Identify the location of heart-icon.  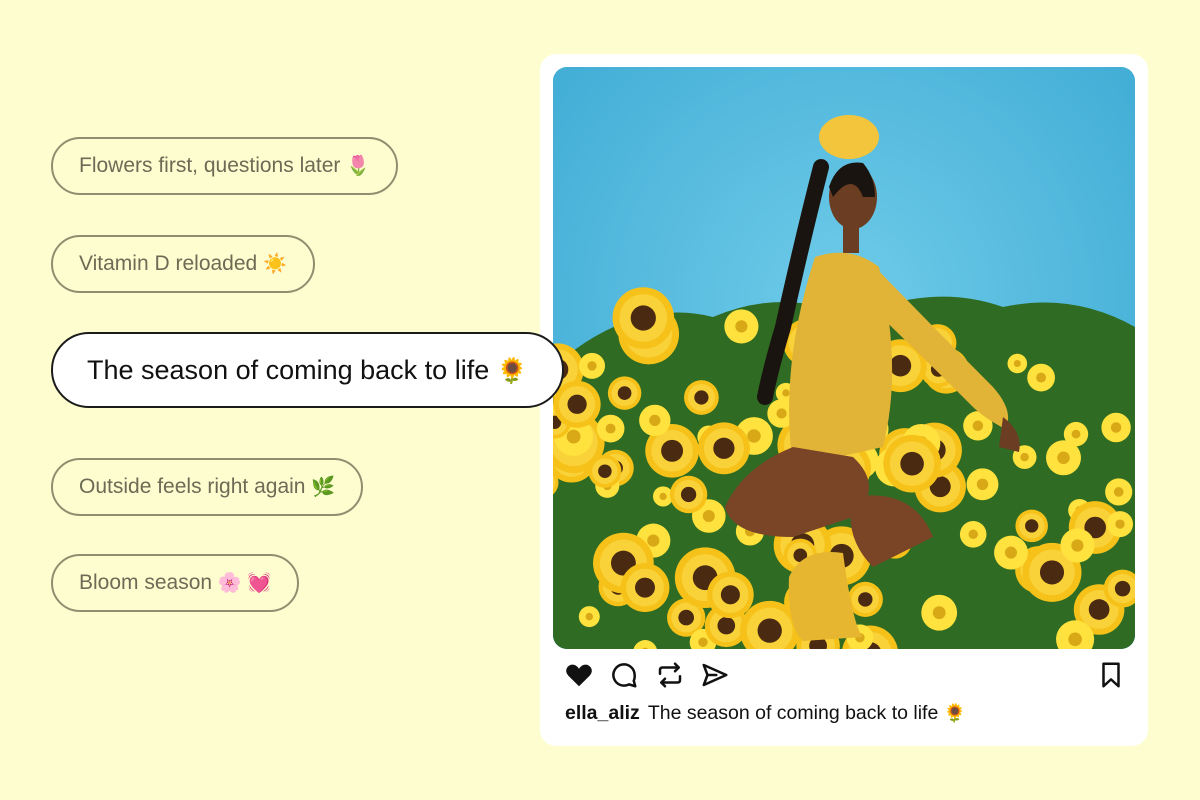
(579, 675).